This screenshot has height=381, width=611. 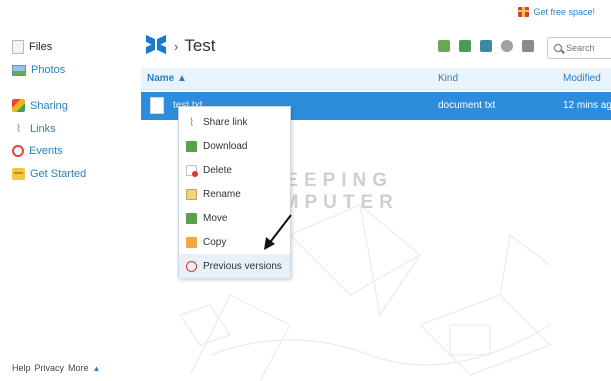 I want to click on file-icon, so click(x=18, y=47).